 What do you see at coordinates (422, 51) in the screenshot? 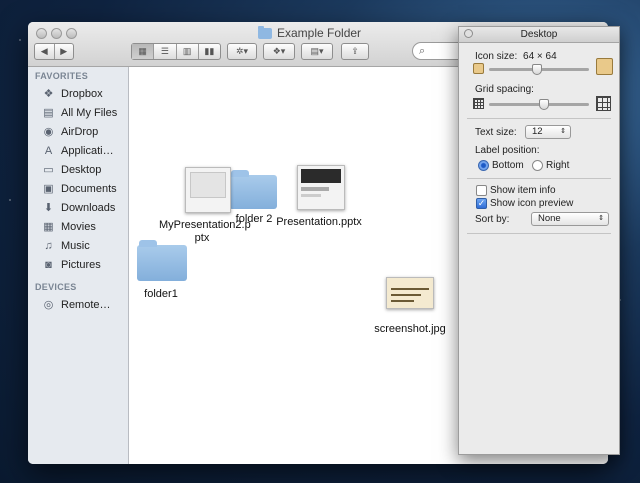
I see `search-icon: ⌕` at bounding box center [422, 51].